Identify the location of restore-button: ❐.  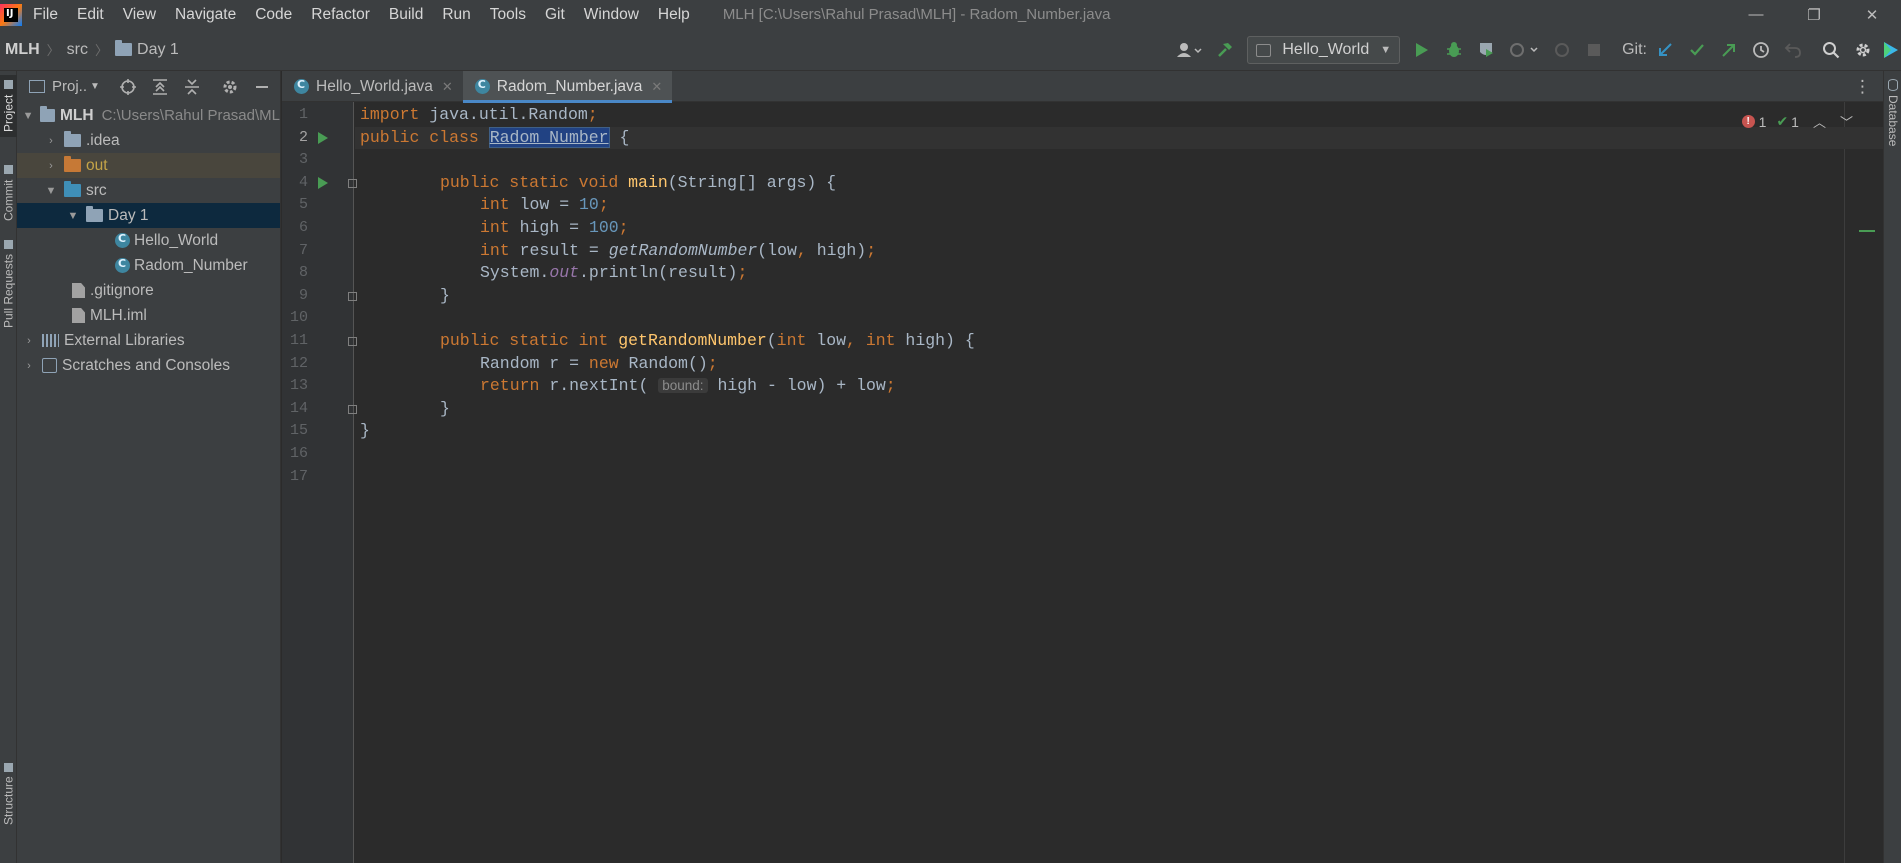
(1814, 14).